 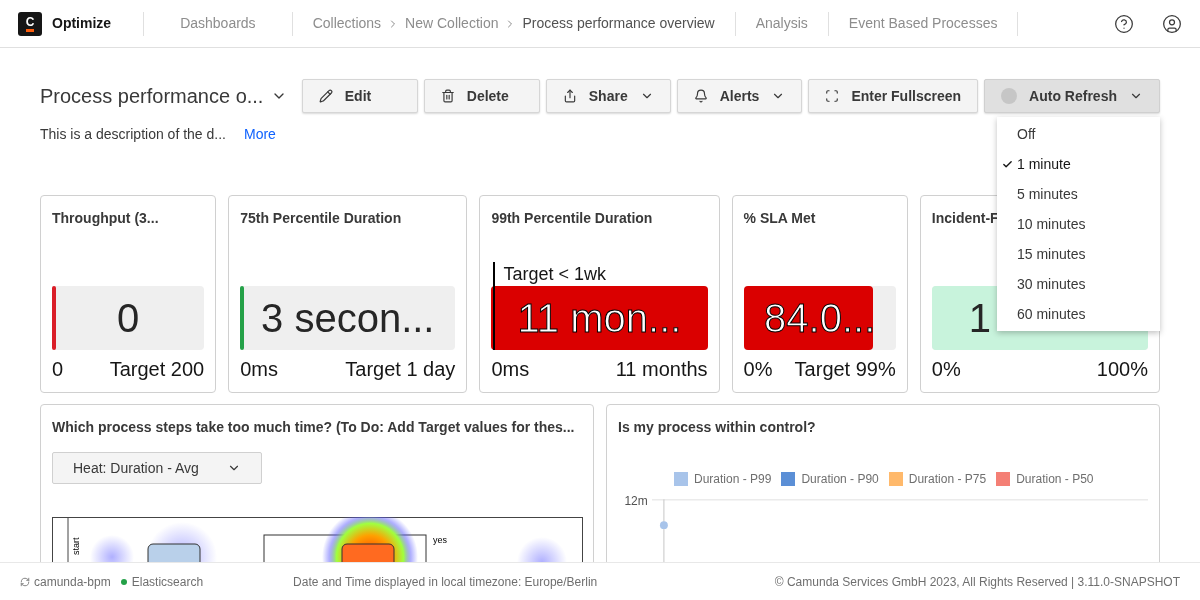 I want to click on user-icon, so click(x=1172, y=23).